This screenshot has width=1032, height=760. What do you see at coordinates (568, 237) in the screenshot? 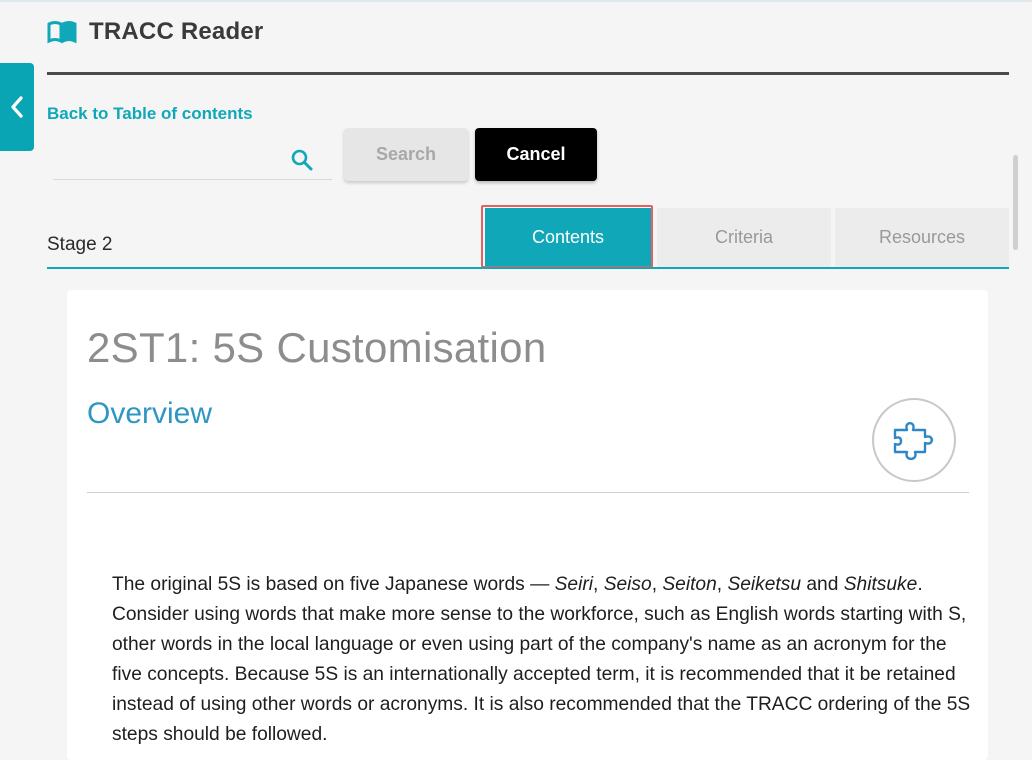
I see `tab-contents: Contents` at bounding box center [568, 237].